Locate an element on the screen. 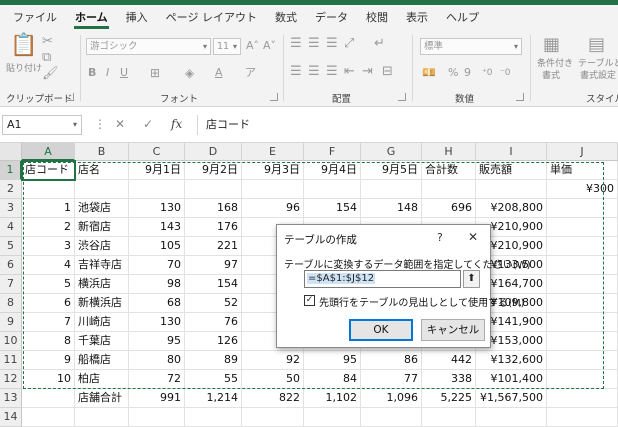 The height and width of the screenshot is (427, 618). conditional-formatting-label: 条件付き is located at coordinates (555, 64).